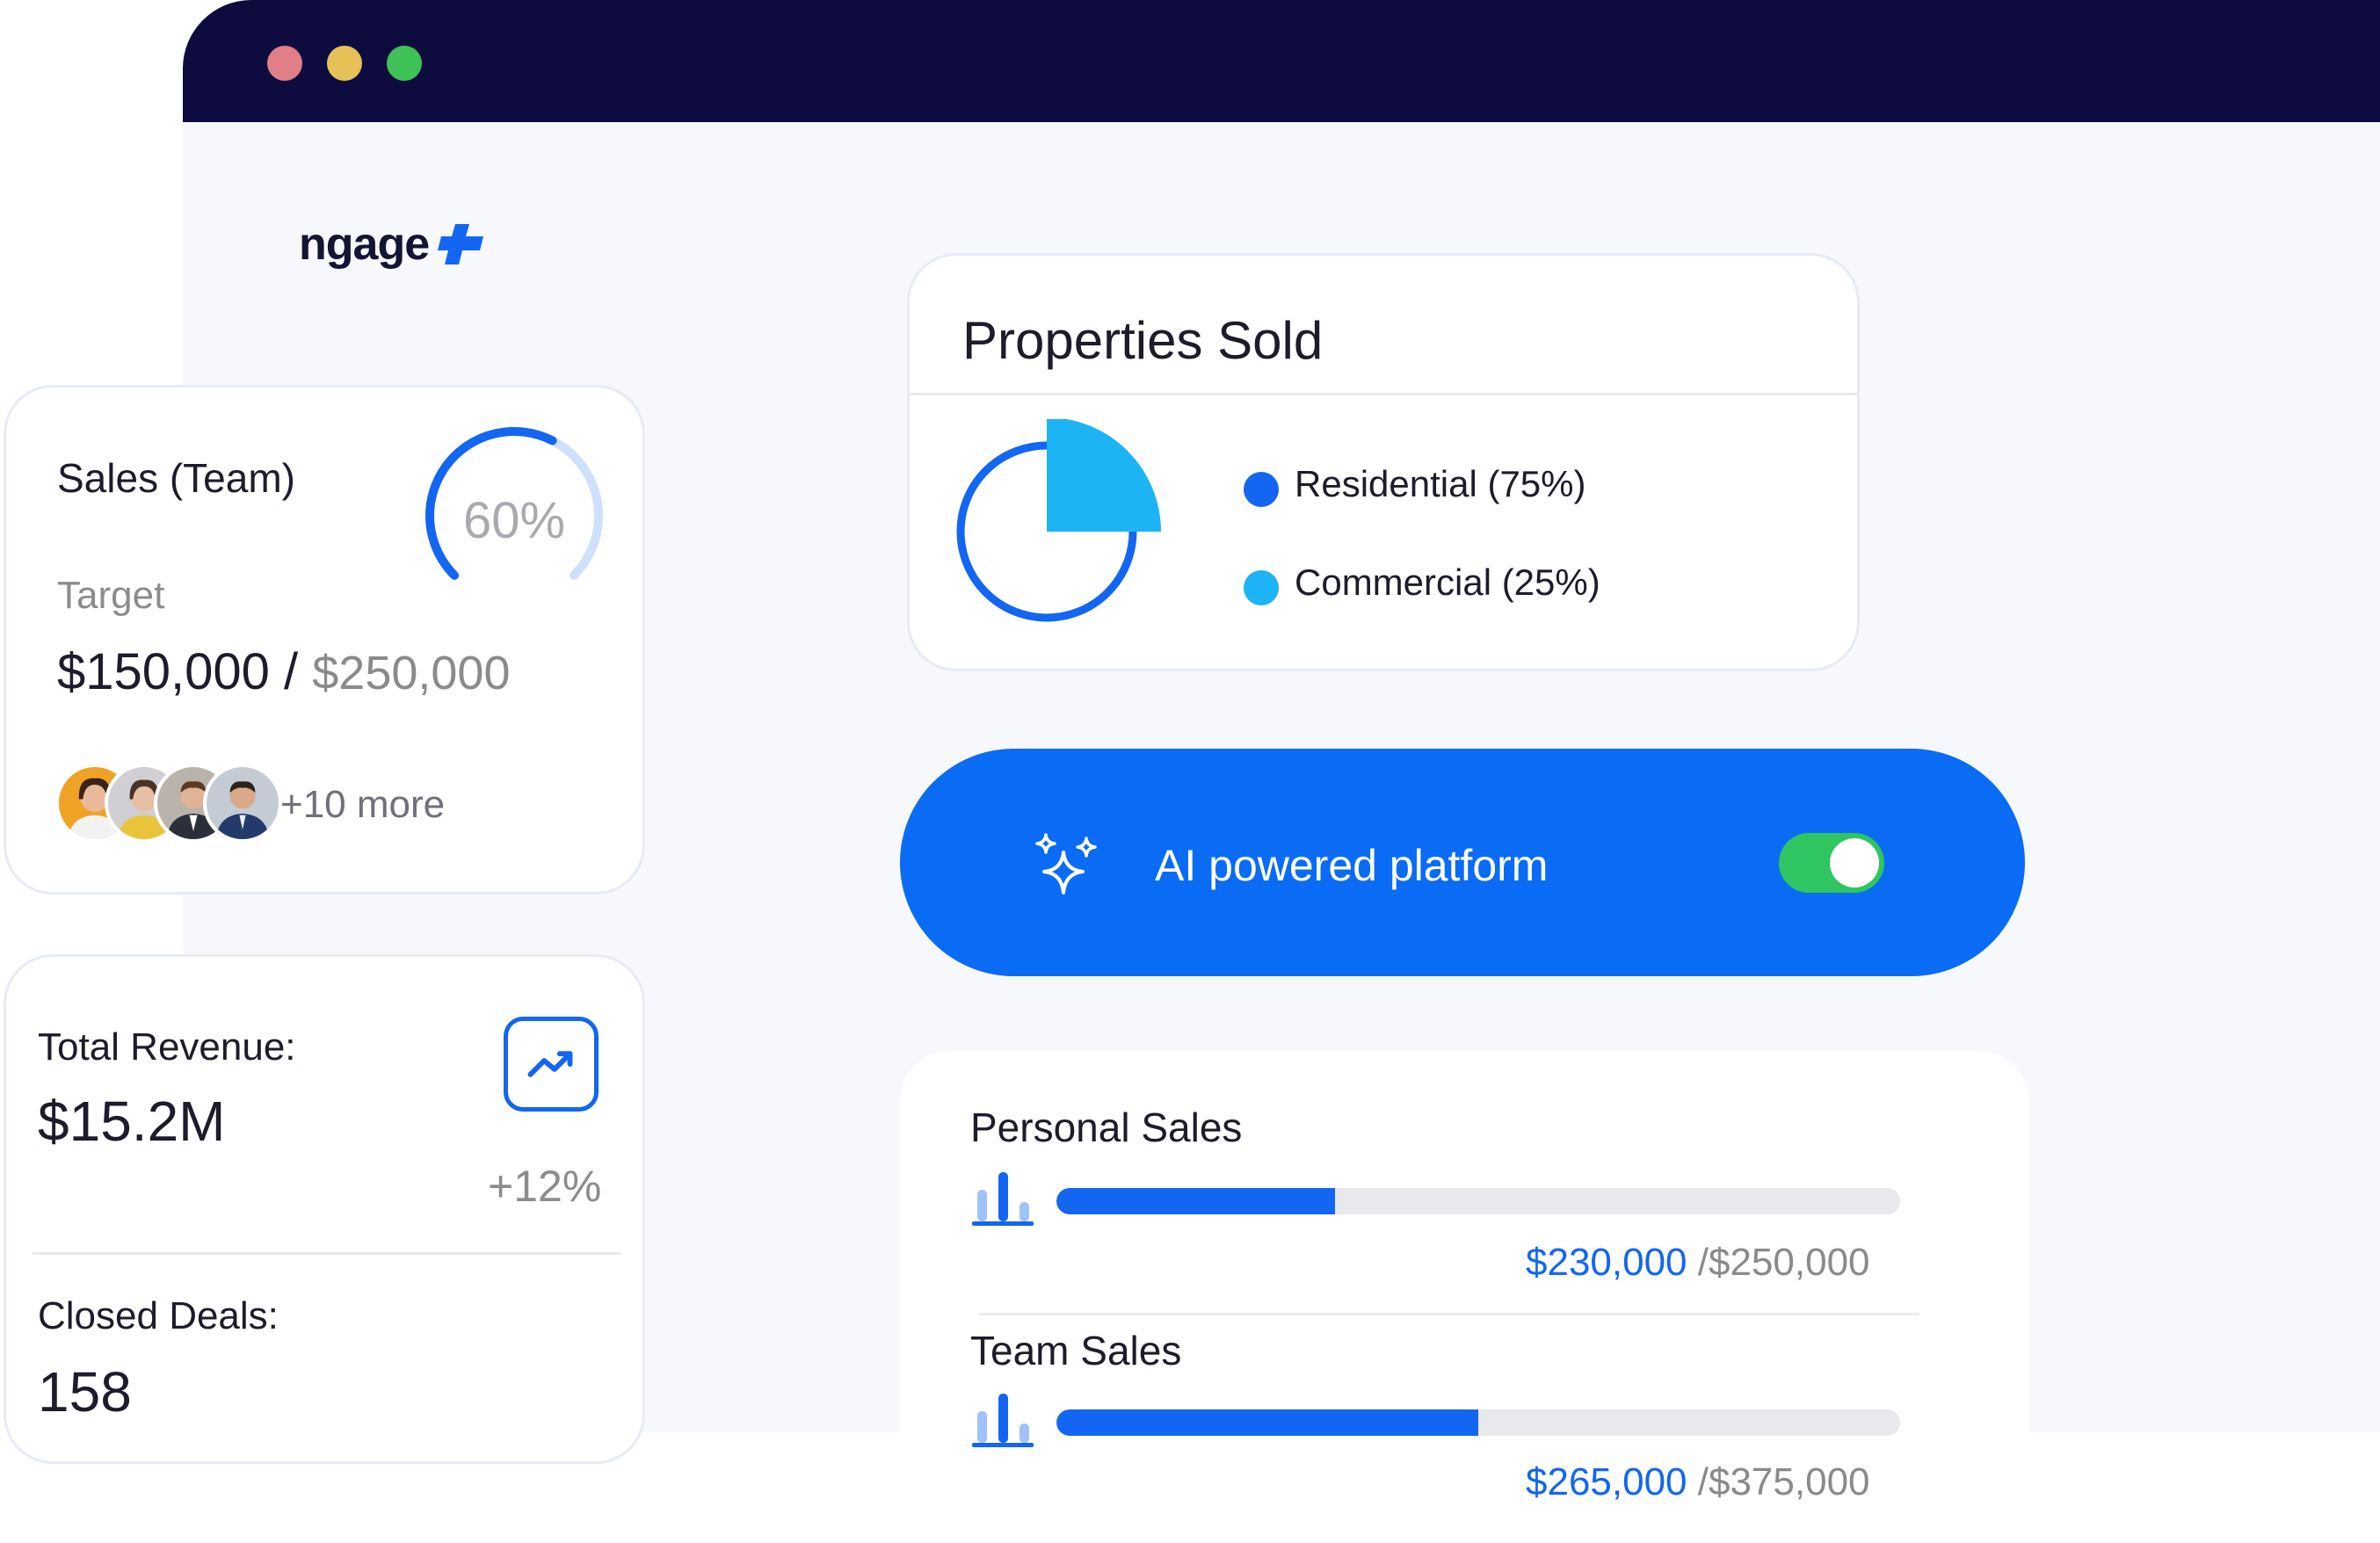 This screenshot has width=2380, height=1543. I want to click on window-titlebar, so click(1281, 61).